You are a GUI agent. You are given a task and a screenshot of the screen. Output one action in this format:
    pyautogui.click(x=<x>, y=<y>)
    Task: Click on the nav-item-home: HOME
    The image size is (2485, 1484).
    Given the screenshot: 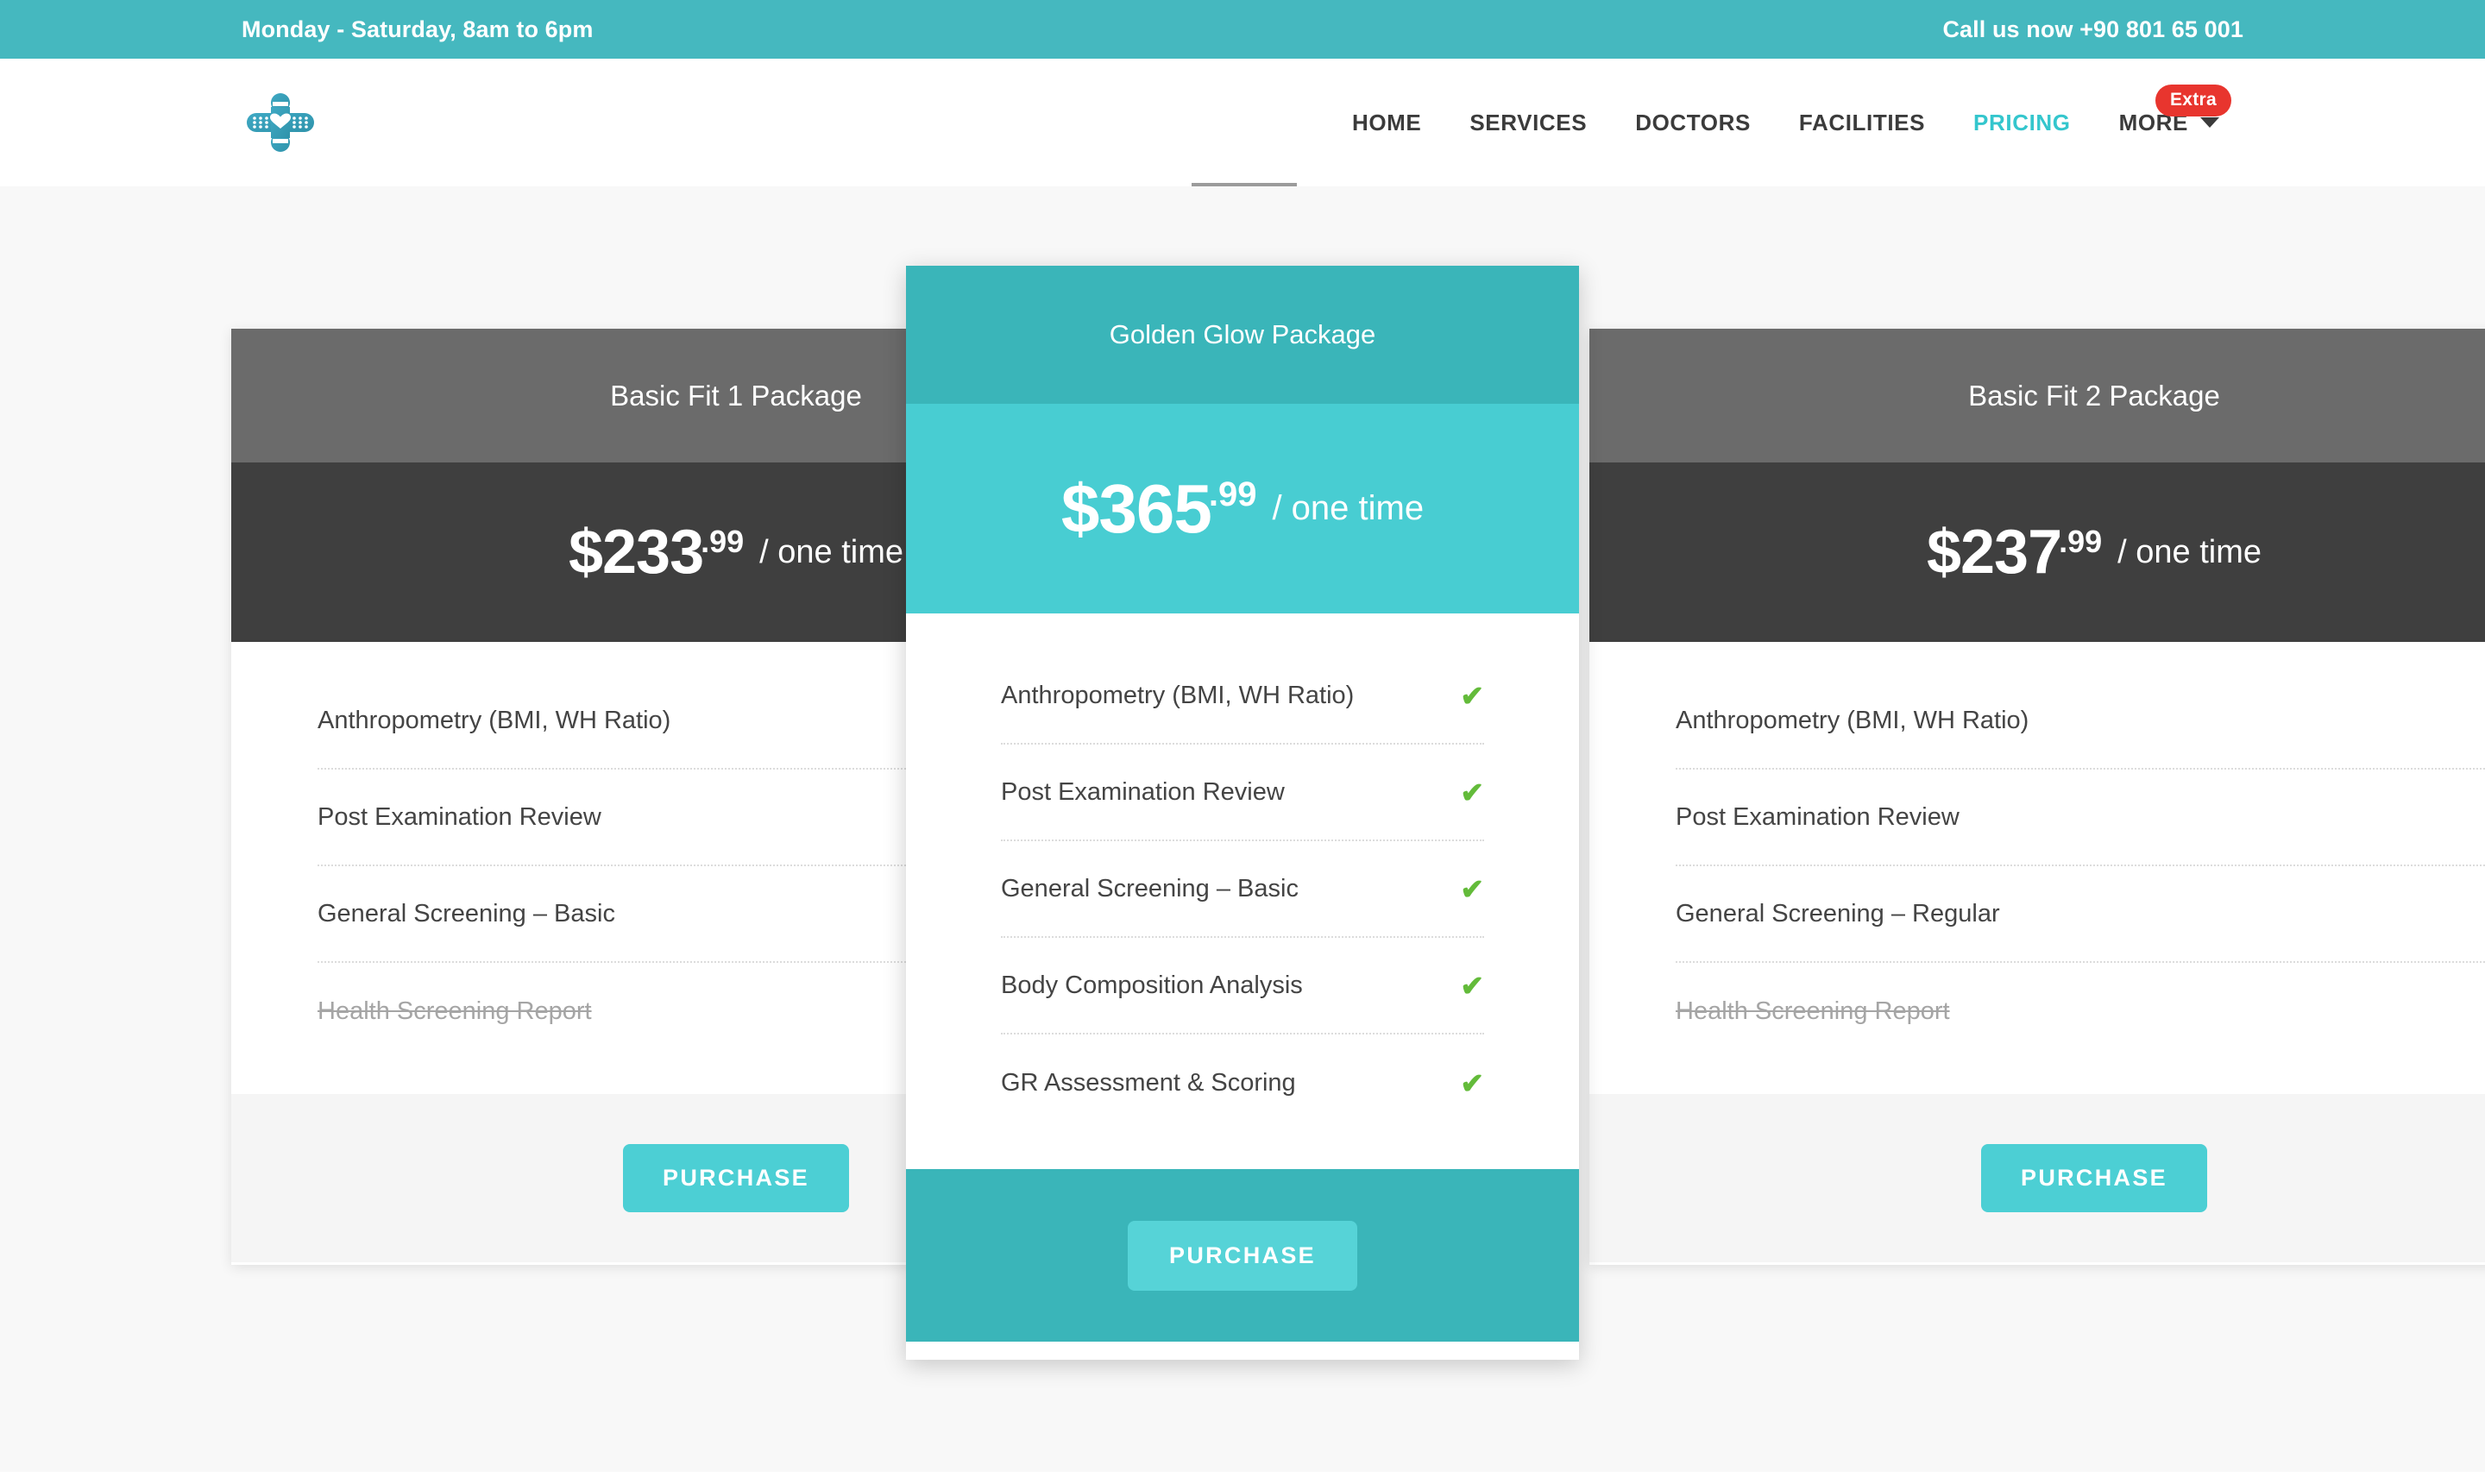 What is the action you would take?
    pyautogui.click(x=1386, y=122)
    